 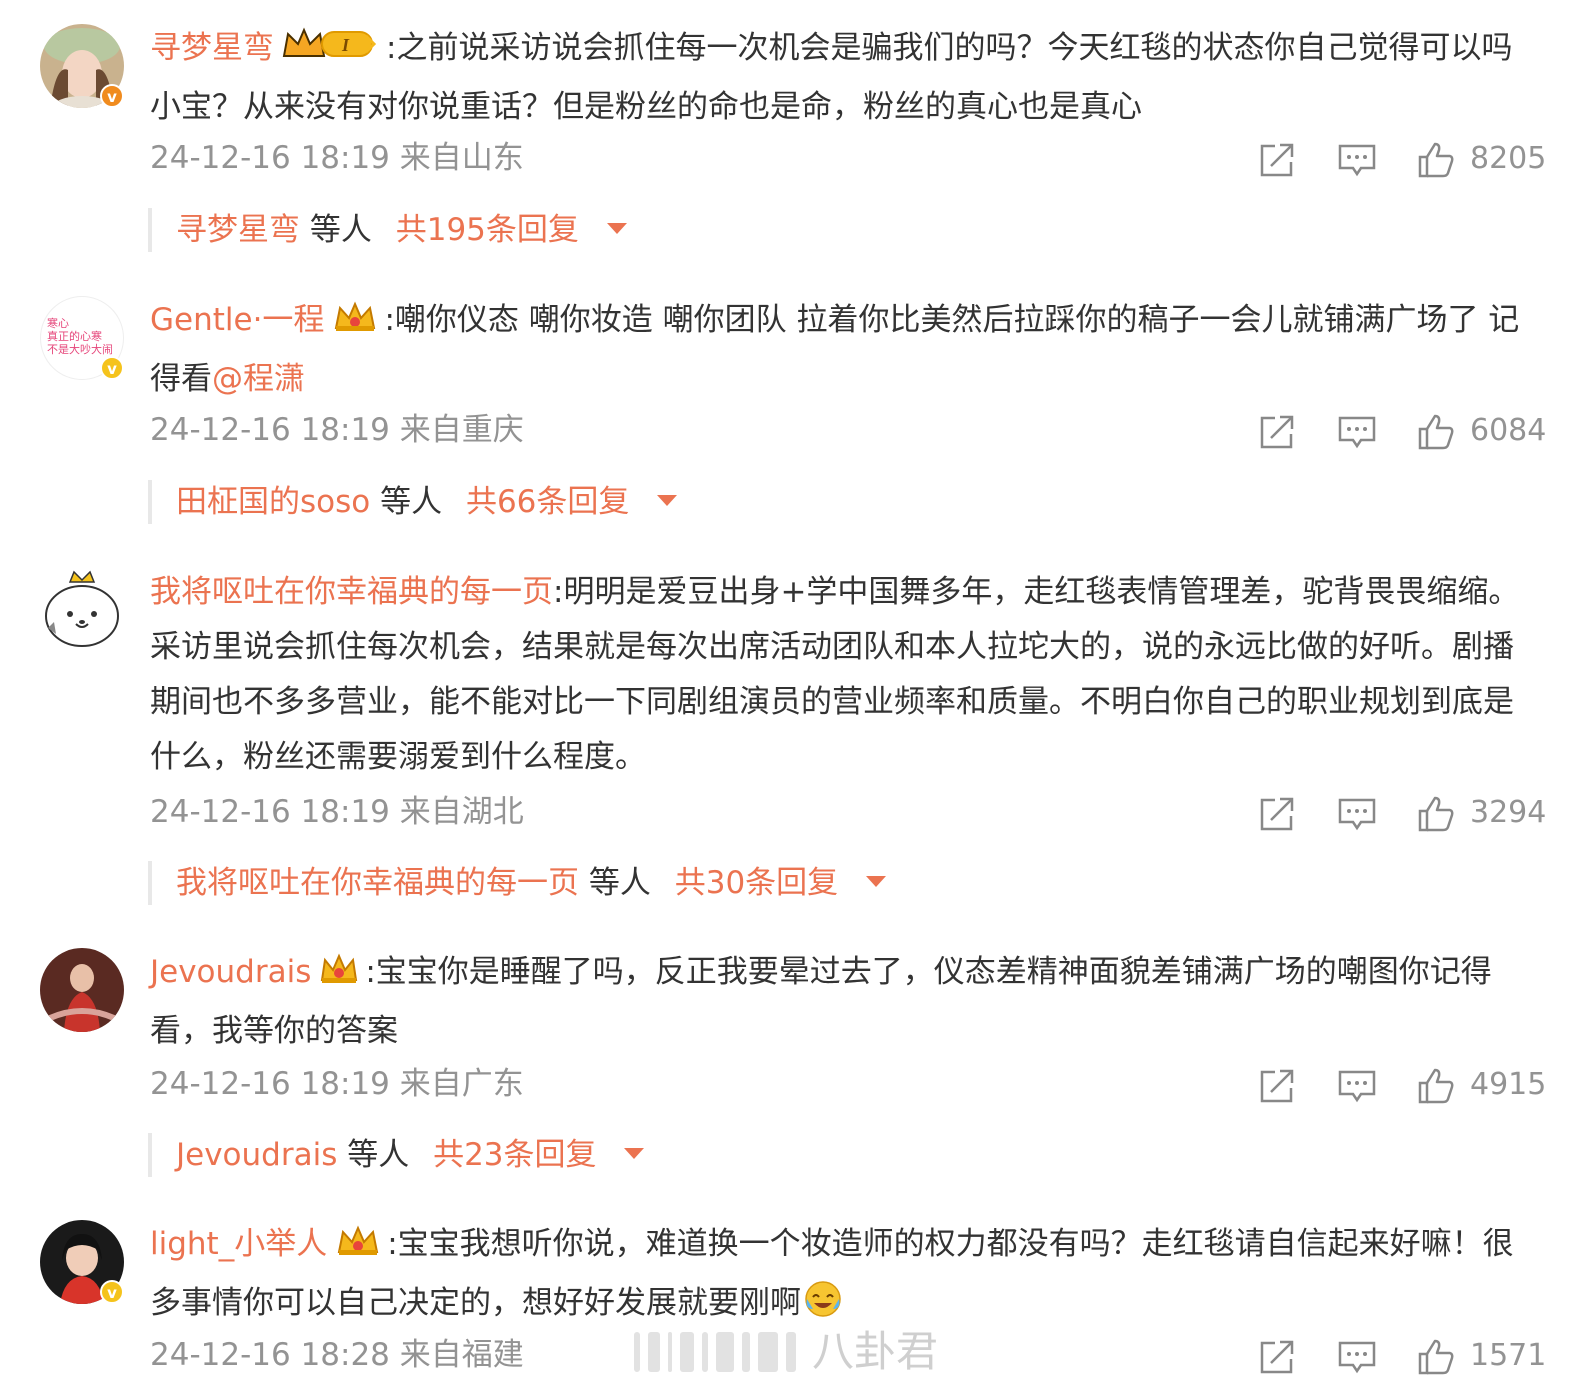 What do you see at coordinates (756, 883) in the screenshot?
I see `reply-count: 共30条回复` at bounding box center [756, 883].